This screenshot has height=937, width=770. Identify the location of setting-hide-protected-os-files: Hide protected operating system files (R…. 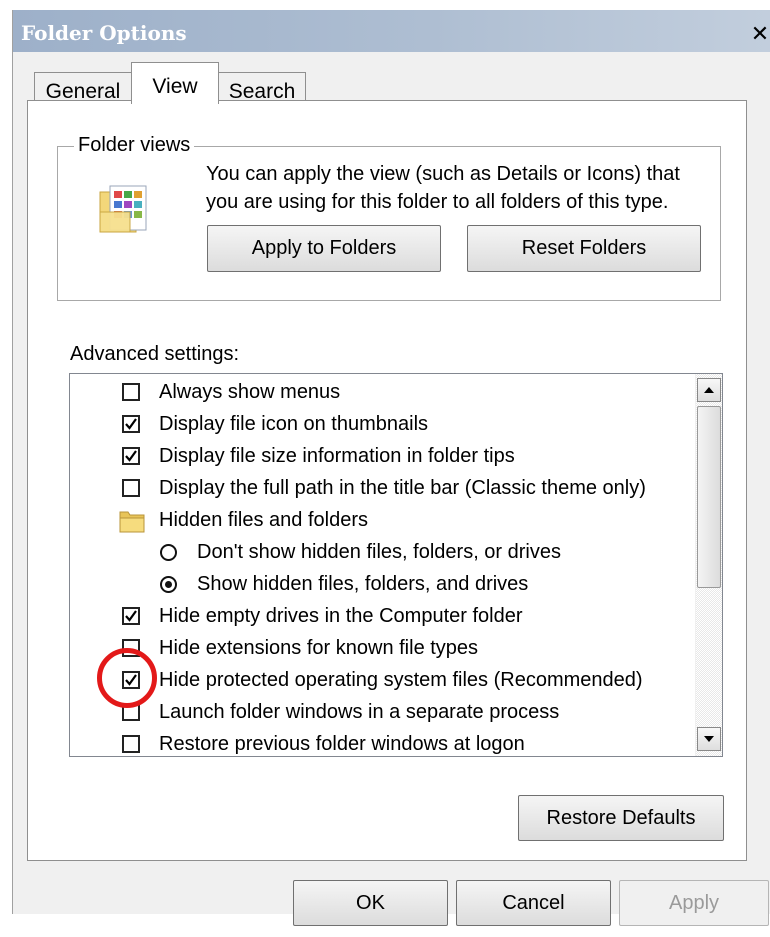
(382, 680).